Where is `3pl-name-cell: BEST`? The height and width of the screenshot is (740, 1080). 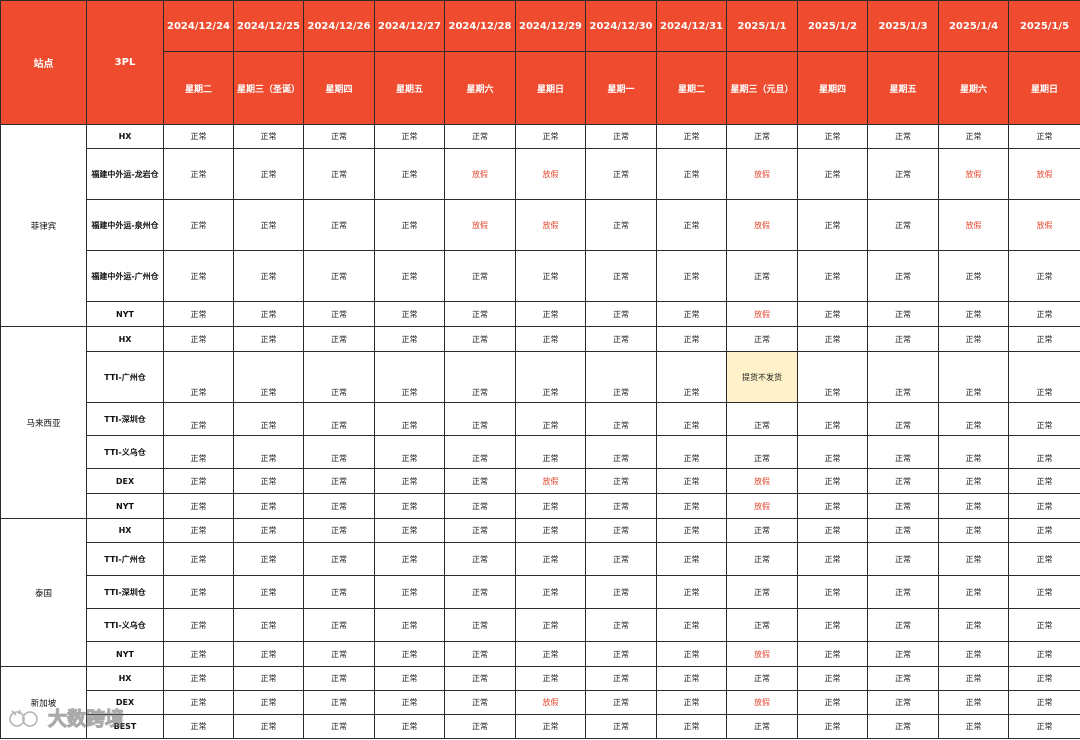 3pl-name-cell: BEST is located at coordinates (125, 726).